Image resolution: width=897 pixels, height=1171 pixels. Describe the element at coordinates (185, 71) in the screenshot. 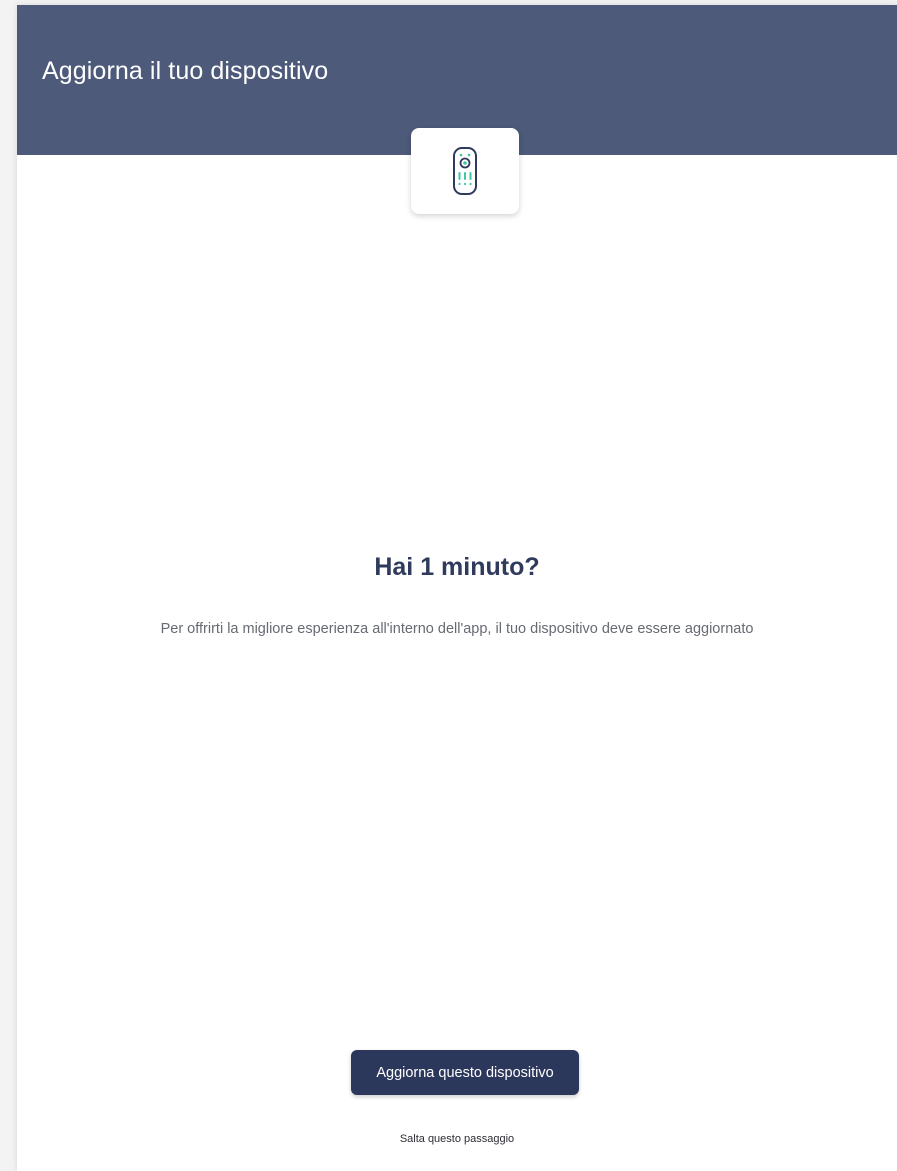

I see `page-title: Aggiorna il tuo dispositivo` at that location.